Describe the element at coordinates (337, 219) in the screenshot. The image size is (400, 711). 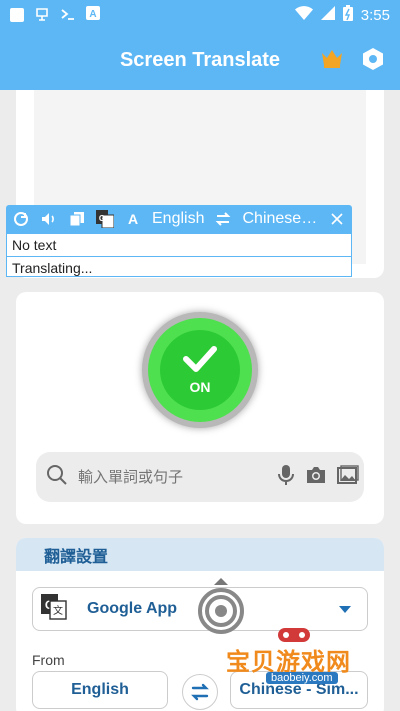
I see `close-icon` at that location.